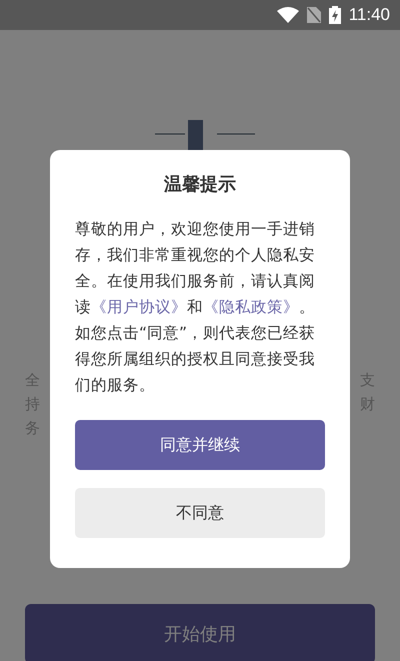  What do you see at coordinates (313, 15) in the screenshot?
I see `no-sim-icon` at bounding box center [313, 15].